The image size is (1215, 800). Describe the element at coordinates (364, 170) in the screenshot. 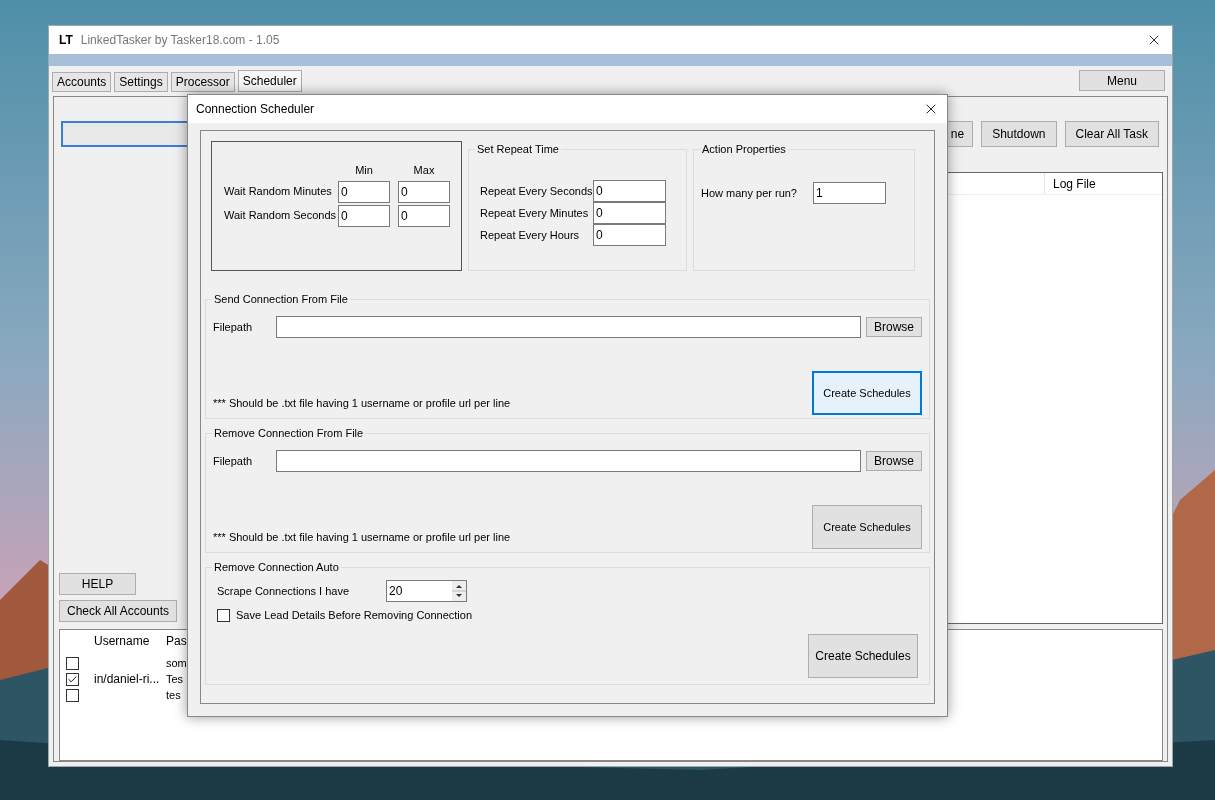

I see `column-header: Min` at that location.